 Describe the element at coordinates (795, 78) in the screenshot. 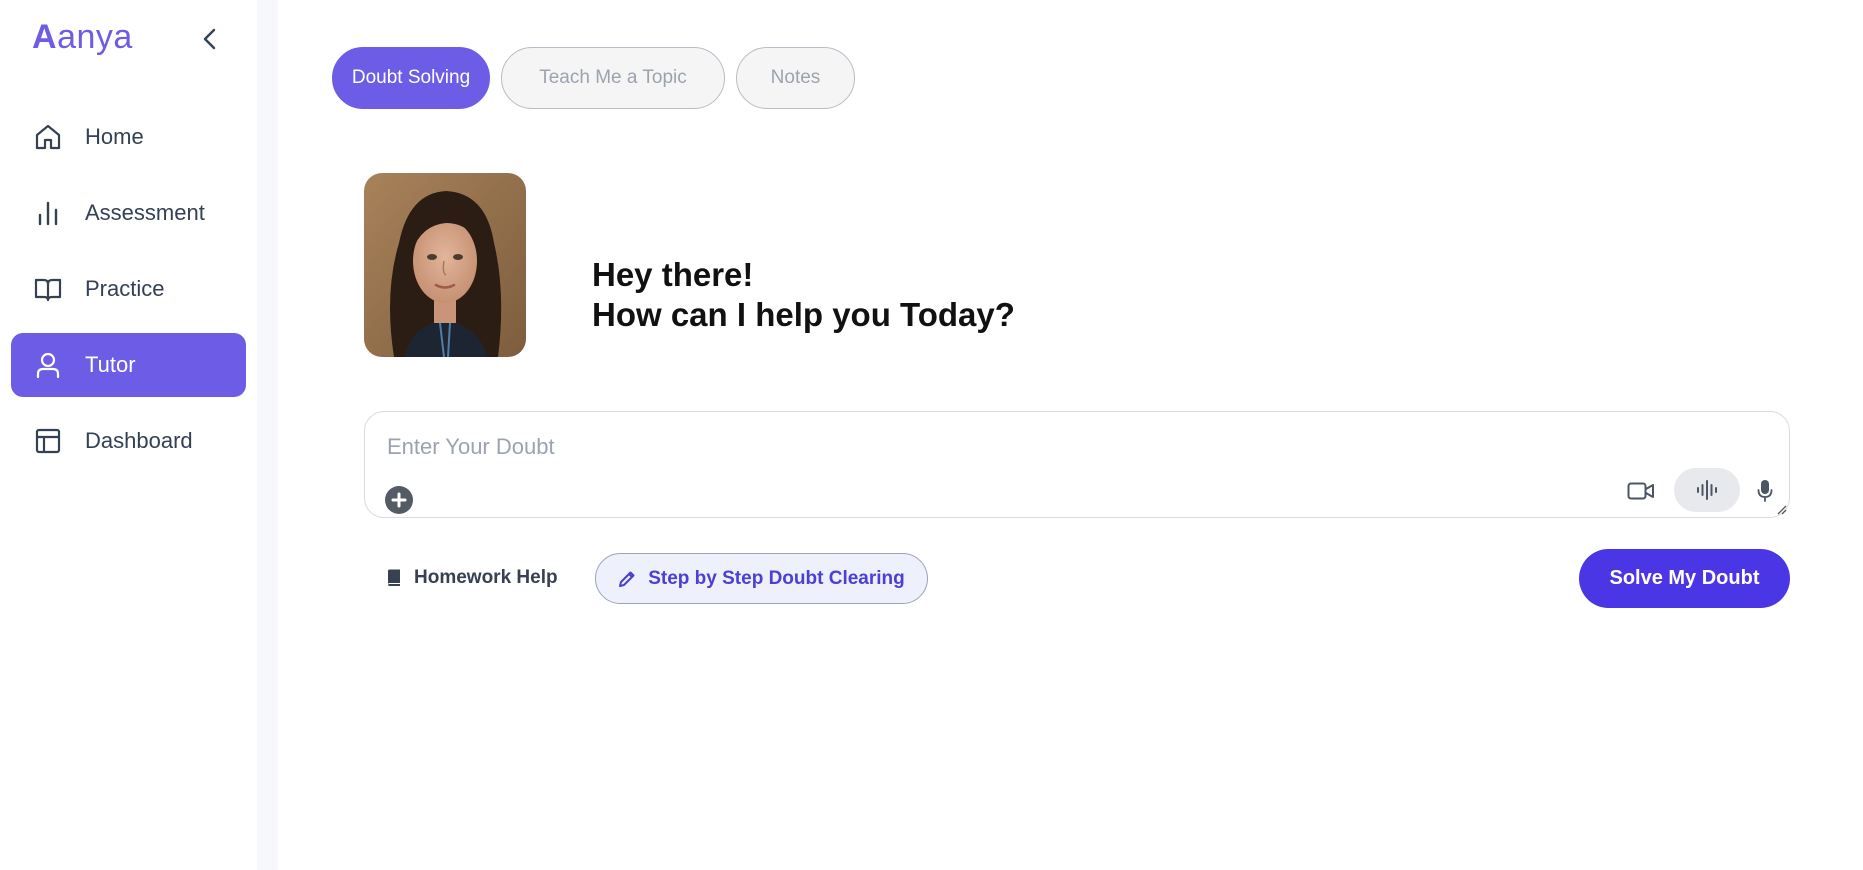

I see `tab-notes: Notes` at that location.